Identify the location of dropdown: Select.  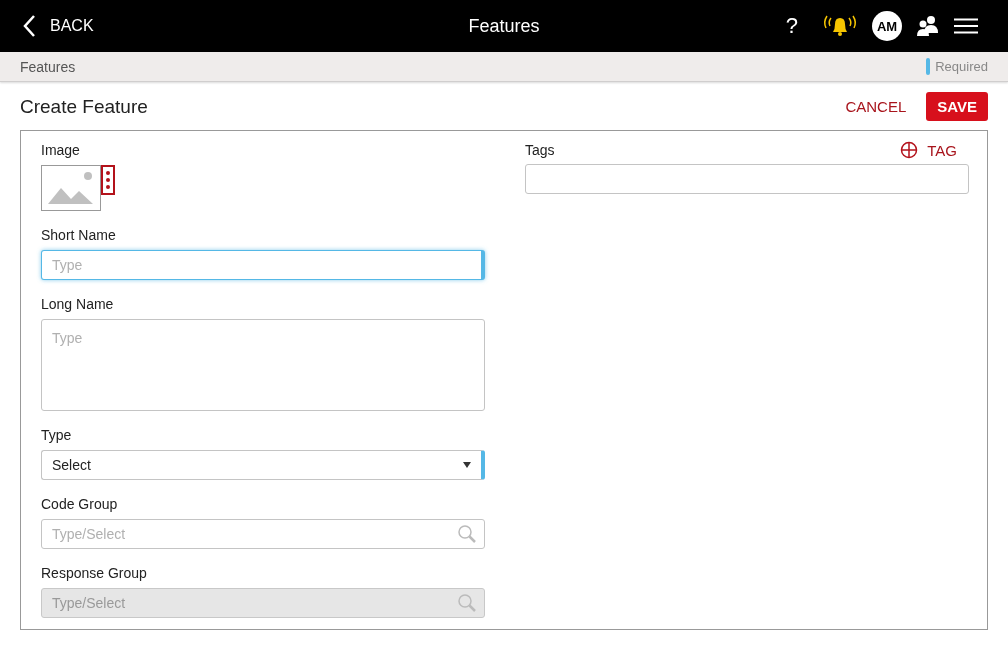
(263, 465).